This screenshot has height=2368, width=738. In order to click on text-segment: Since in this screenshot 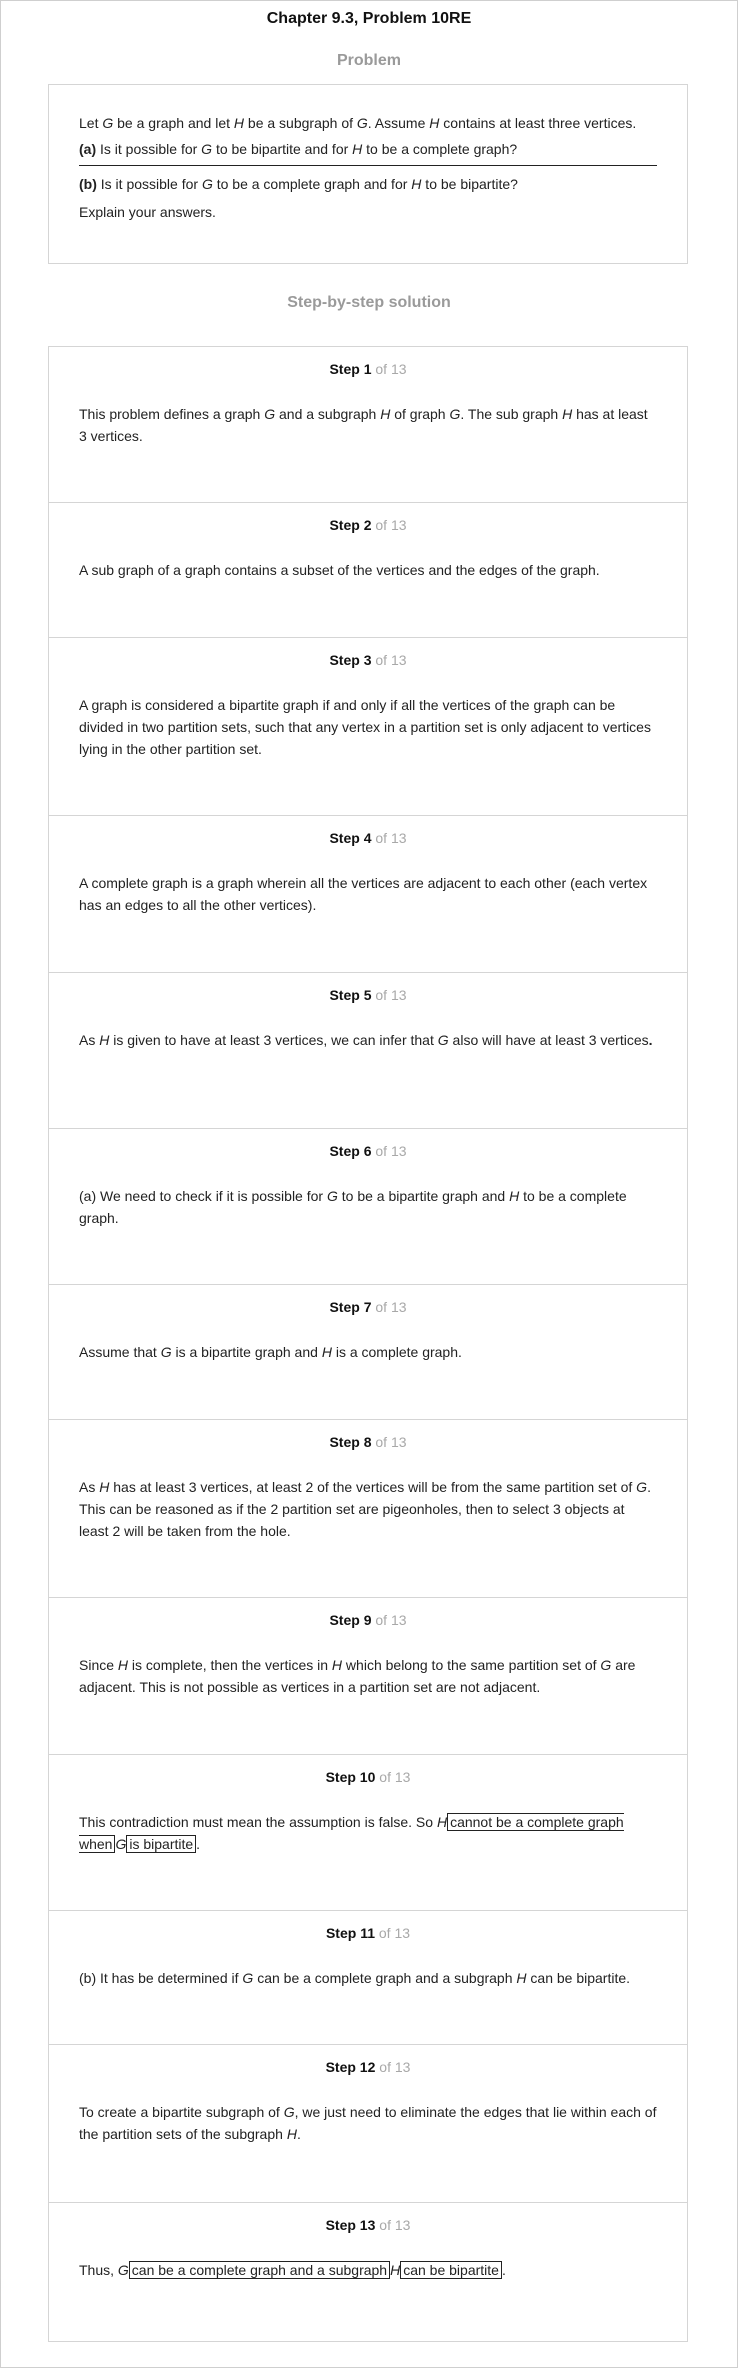, I will do `click(98, 1665)`.